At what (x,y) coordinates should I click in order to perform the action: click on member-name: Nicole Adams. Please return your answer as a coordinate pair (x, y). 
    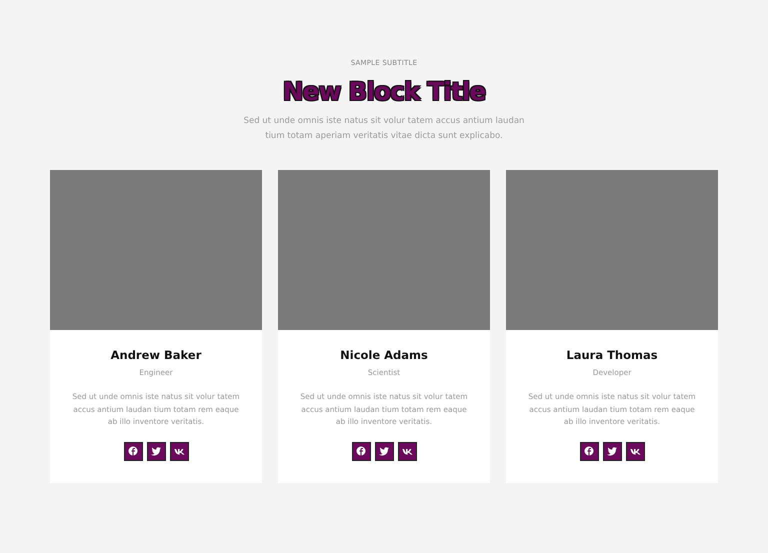
    Looking at the image, I should click on (384, 355).